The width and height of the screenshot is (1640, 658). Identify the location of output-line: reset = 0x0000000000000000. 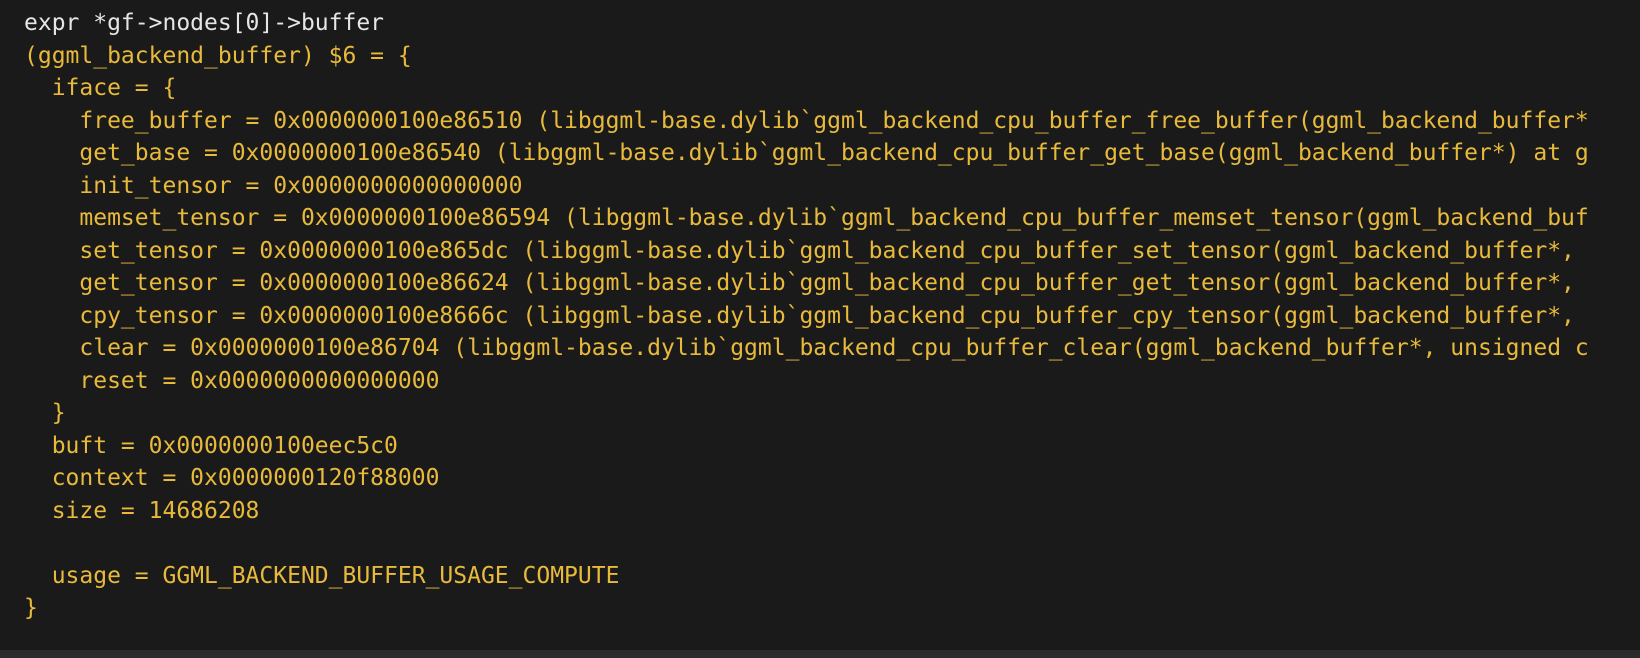
(232, 381).